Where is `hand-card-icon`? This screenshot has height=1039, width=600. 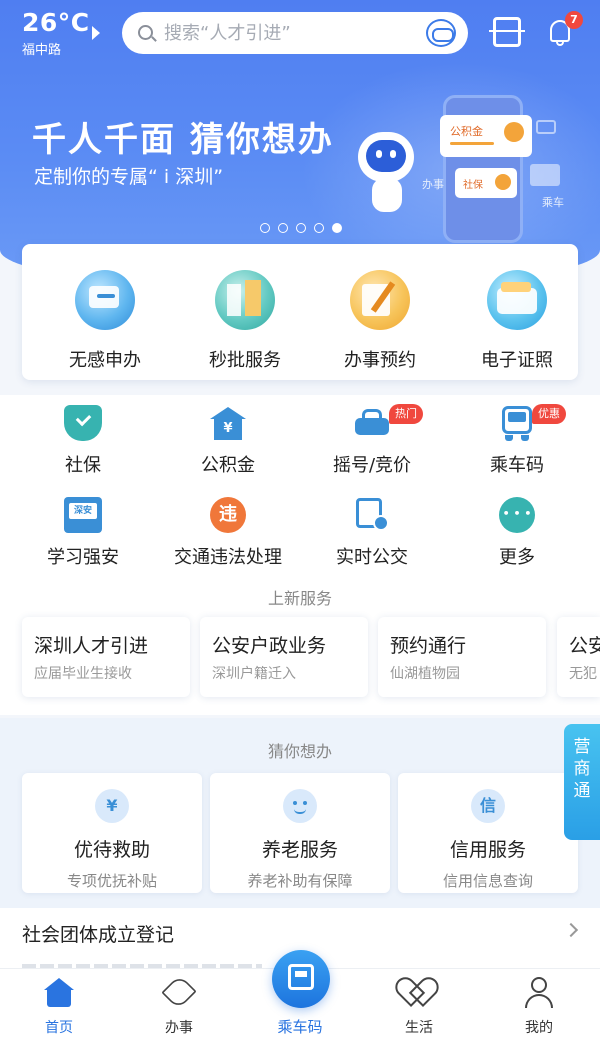 hand-card-icon is located at coordinates (105, 300).